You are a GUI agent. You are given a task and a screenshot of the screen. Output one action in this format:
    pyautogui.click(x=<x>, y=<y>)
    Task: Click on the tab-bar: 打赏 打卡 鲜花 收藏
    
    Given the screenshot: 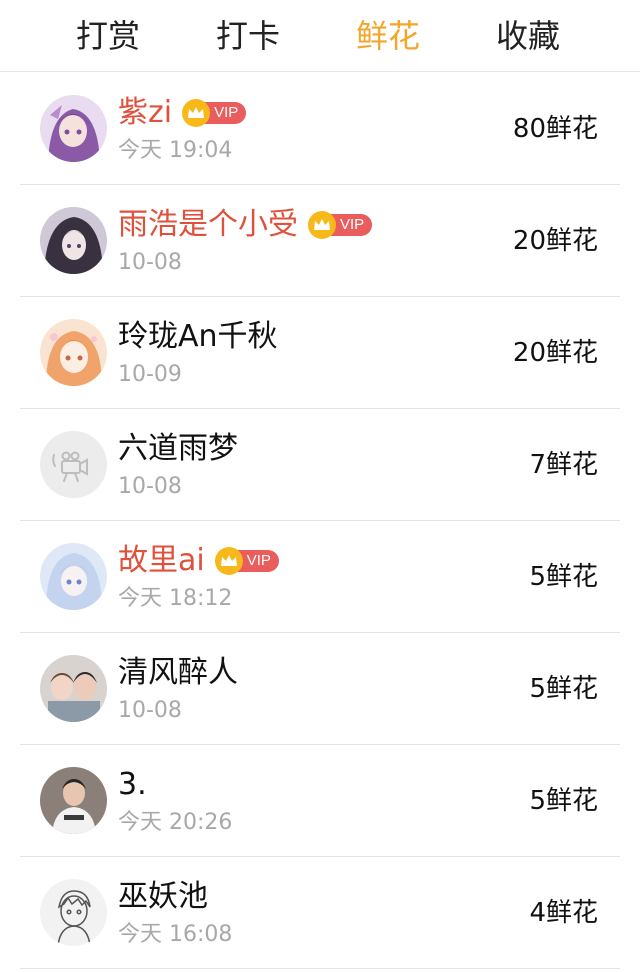 What is the action you would take?
    pyautogui.click(x=320, y=36)
    